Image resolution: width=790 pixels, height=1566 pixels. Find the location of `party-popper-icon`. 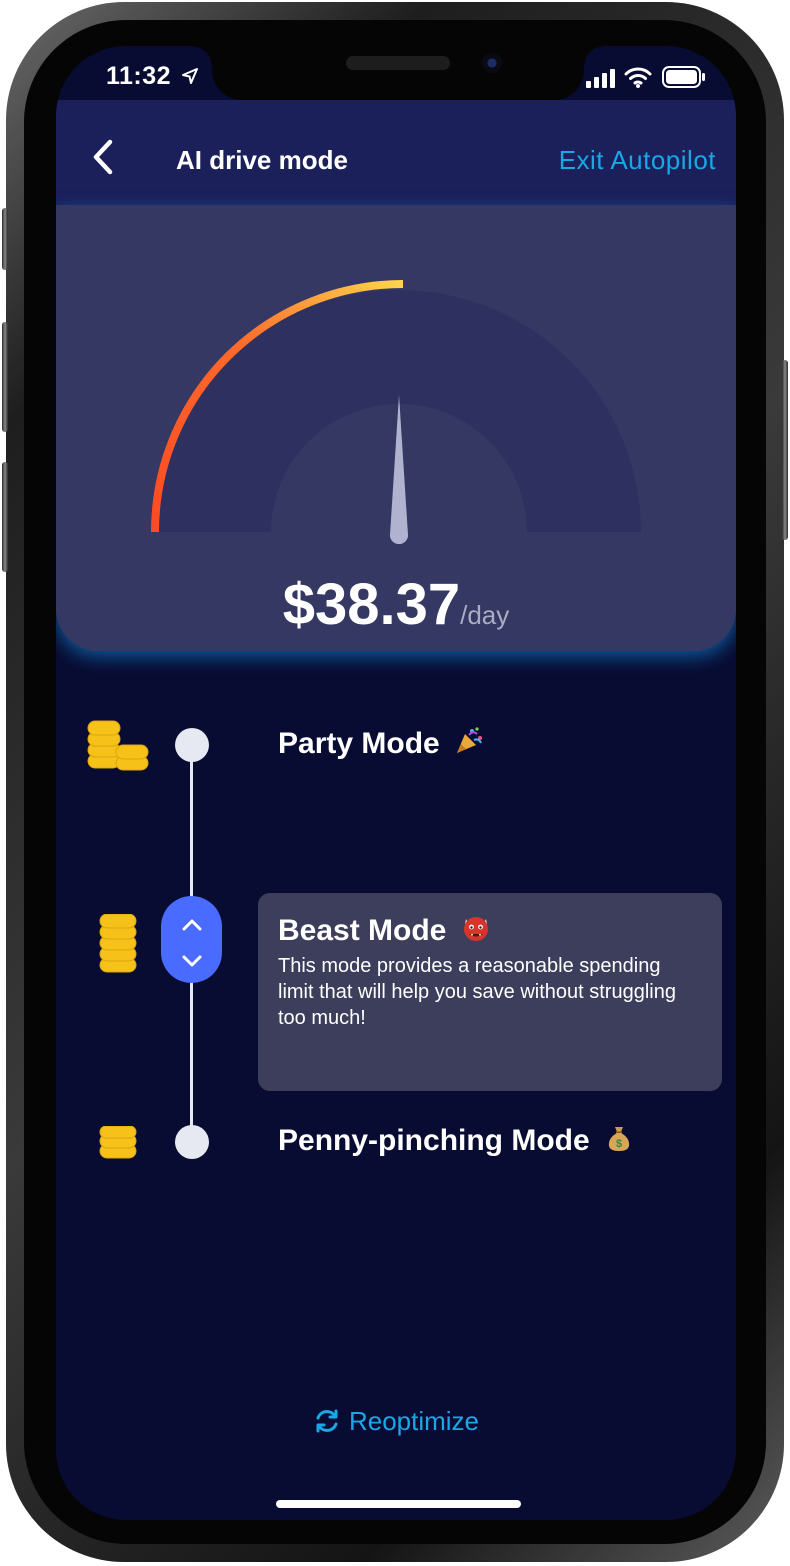

party-popper-icon is located at coordinates (470, 740).